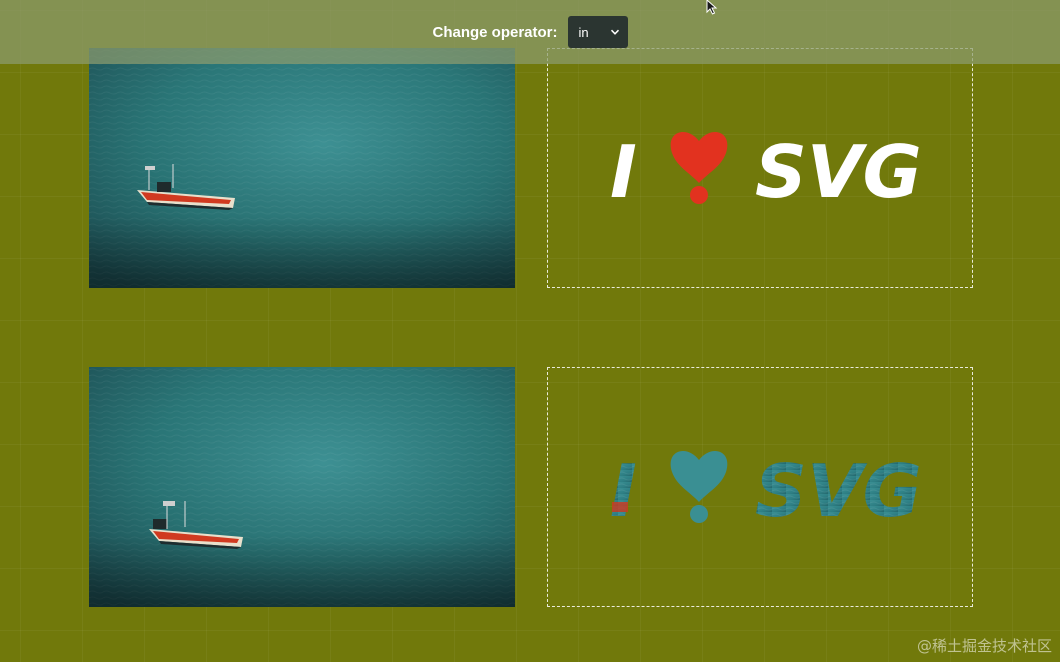 This screenshot has height=662, width=1060. What do you see at coordinates (302, 487) in the screenshot?
I see `boat-photo-bottom` at bounding box center [302, 487].